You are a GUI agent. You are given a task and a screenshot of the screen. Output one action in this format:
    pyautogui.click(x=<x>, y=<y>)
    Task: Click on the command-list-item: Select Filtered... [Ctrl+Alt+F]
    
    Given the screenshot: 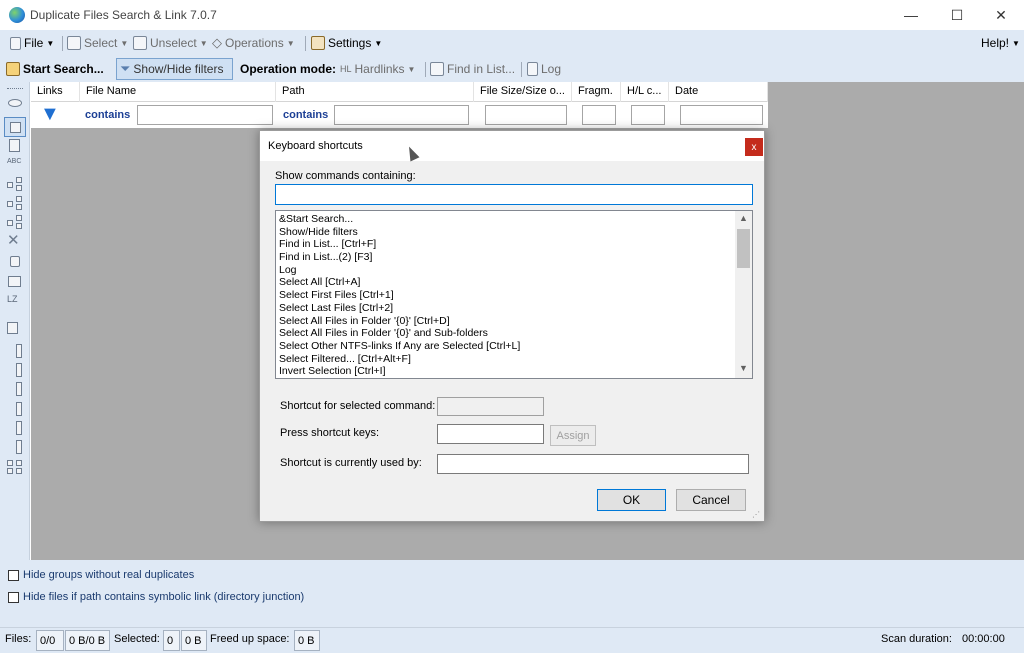 What is the action you would take?
    pyautogui.click(x=506, y=359)
    